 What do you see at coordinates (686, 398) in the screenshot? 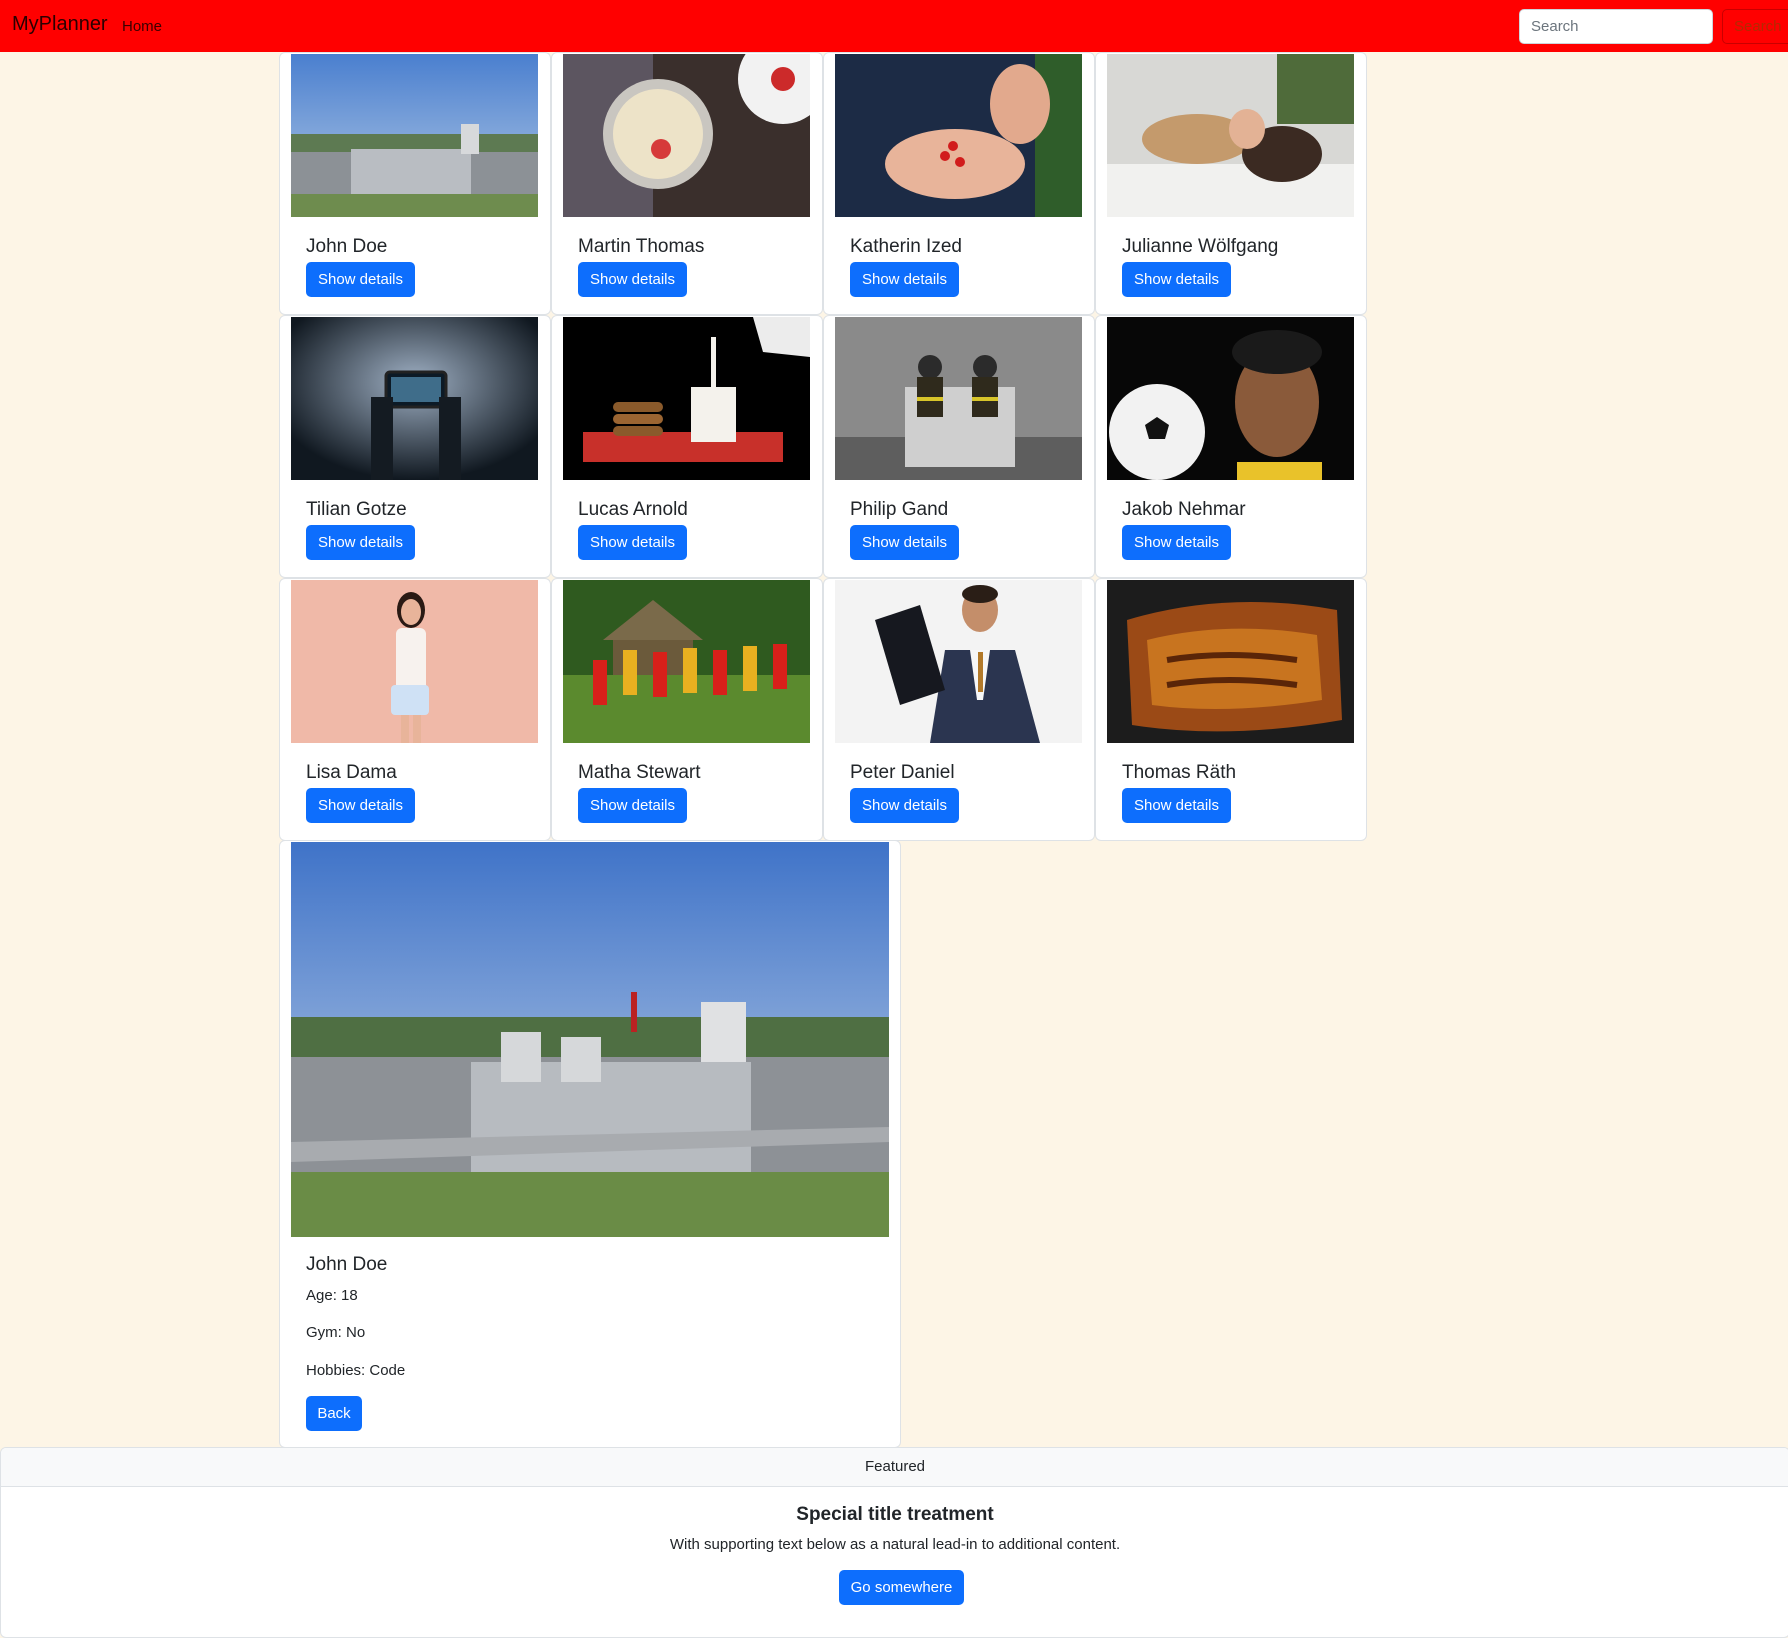
I see `milk-and-cookies-photo` at bounding box center [686, 398].